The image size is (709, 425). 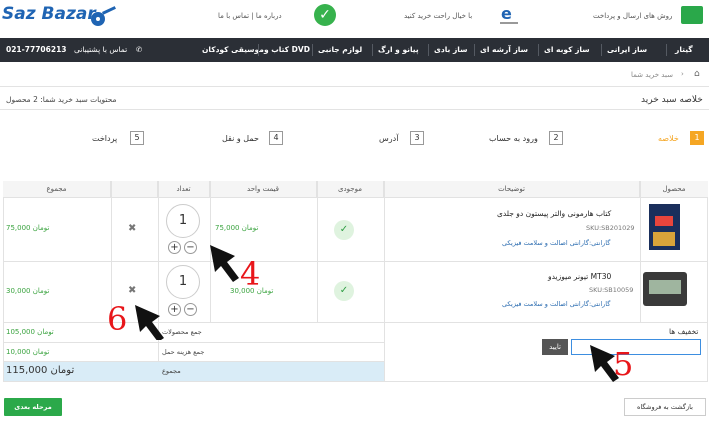 I want to click on product-image-tuner, so click(x=665, y=289).